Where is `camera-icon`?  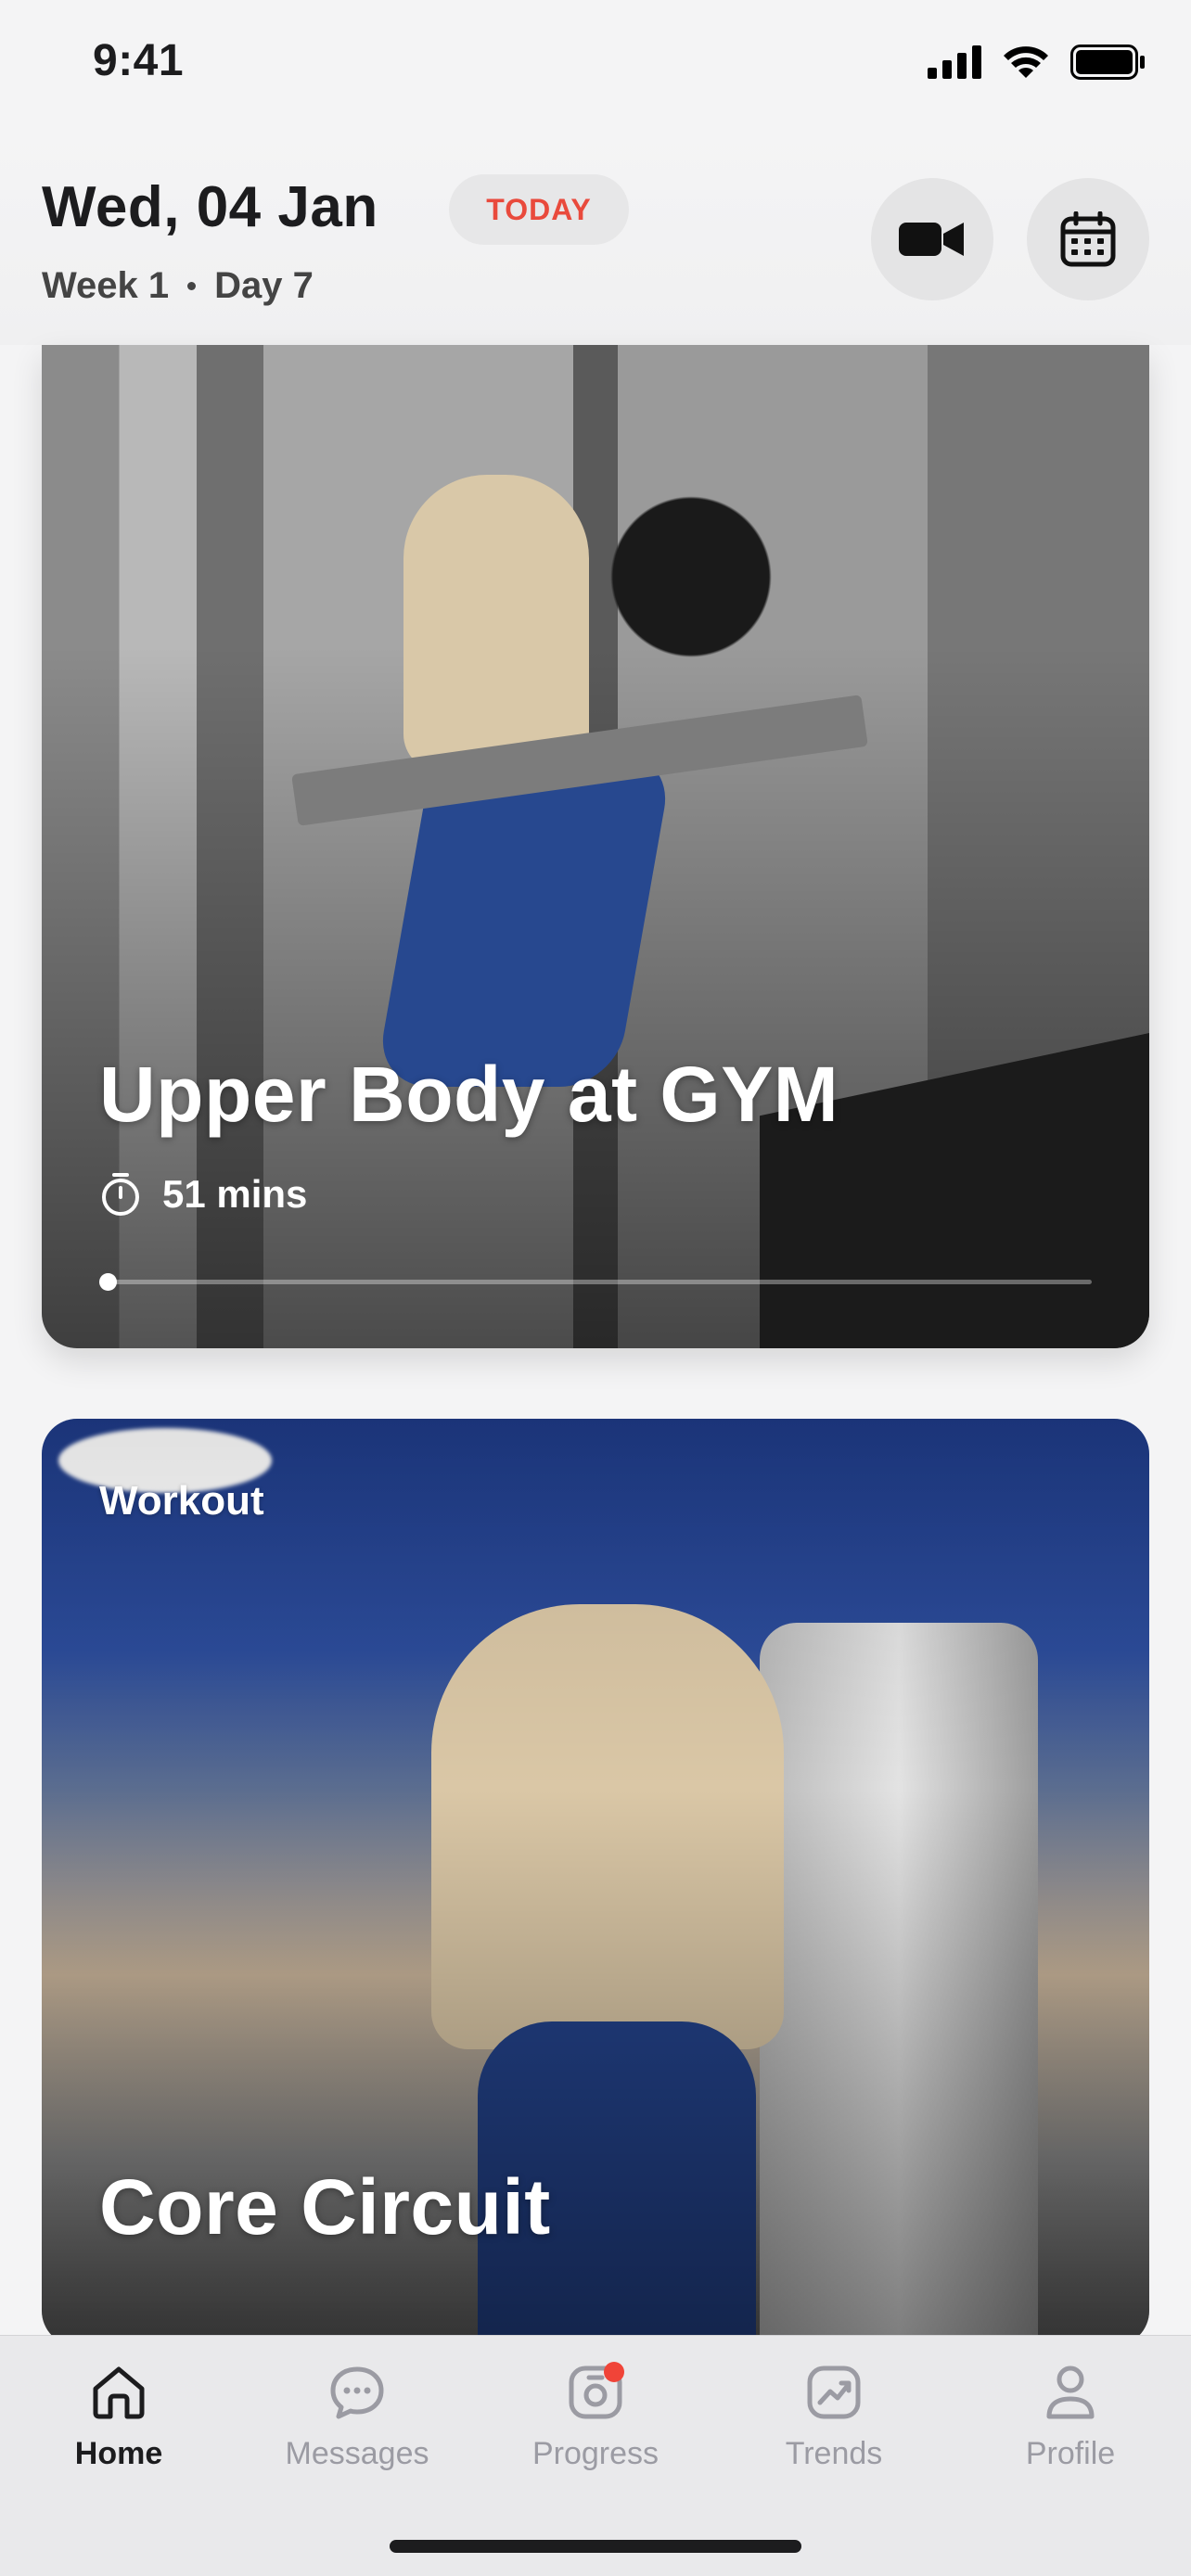 camera-icon is located at coordinates (595, 2393).